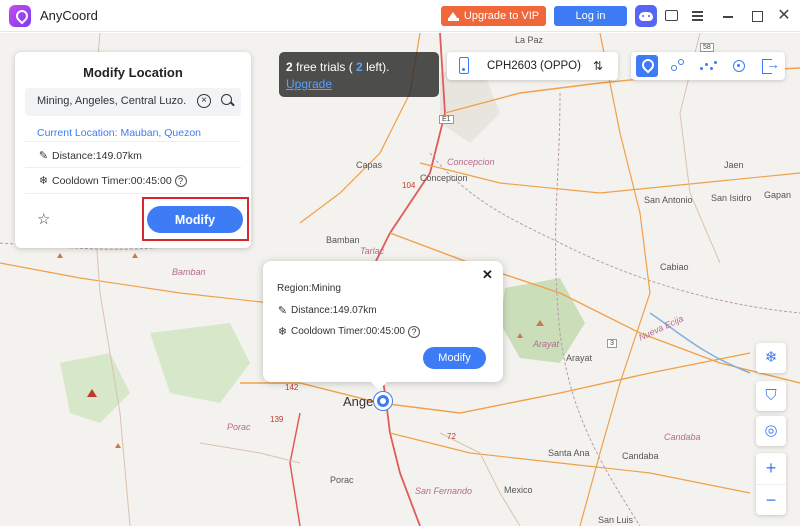 This screenshot has width=800, height=526. Describe the element at coordinates (784, 16) in the screenshot. I see `close-icon: ✕` at that location.